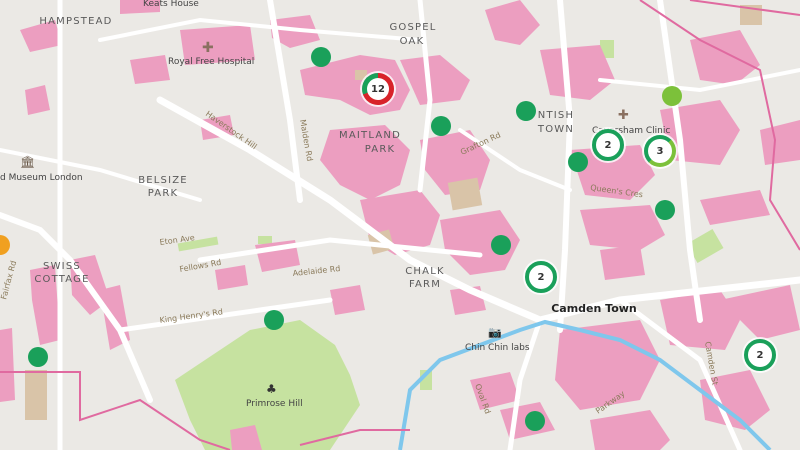 This screenshot has width=800, height=450. What do you see at coordinates (424, 271) in the screenshot?
I see `label-chalk-1: CHALK` at bounding box center [424, 271].